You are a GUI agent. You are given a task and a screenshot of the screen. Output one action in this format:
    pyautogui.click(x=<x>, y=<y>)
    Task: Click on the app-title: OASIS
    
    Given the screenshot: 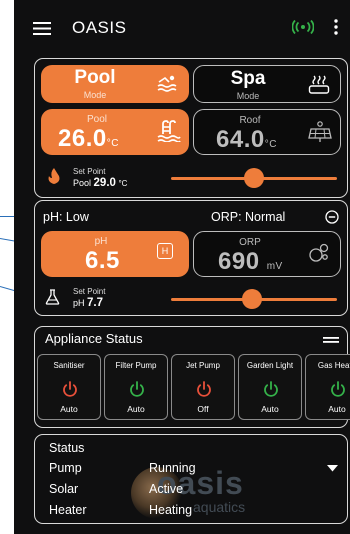 What is the action you would take?
    pyautogui.click(x=99, y=27)
    